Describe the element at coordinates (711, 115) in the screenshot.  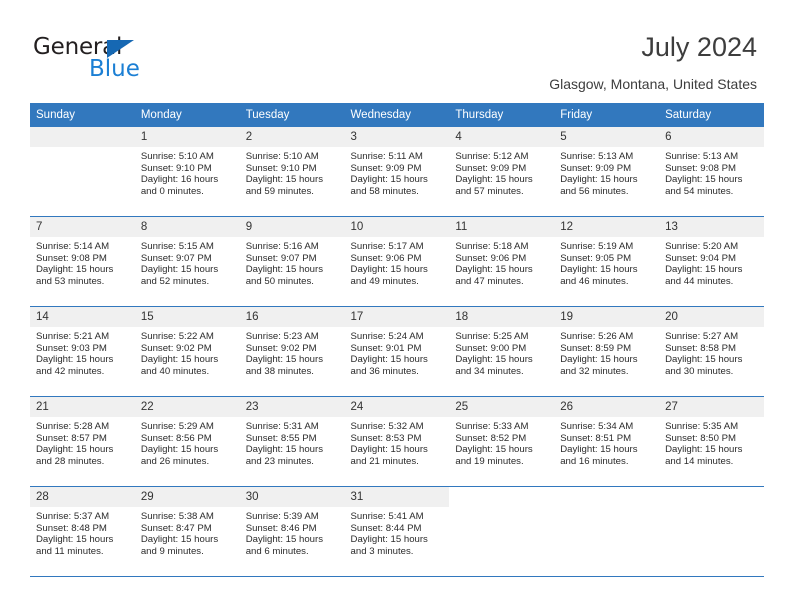
I see `weekday-header-saturday: Saturday` at that location.